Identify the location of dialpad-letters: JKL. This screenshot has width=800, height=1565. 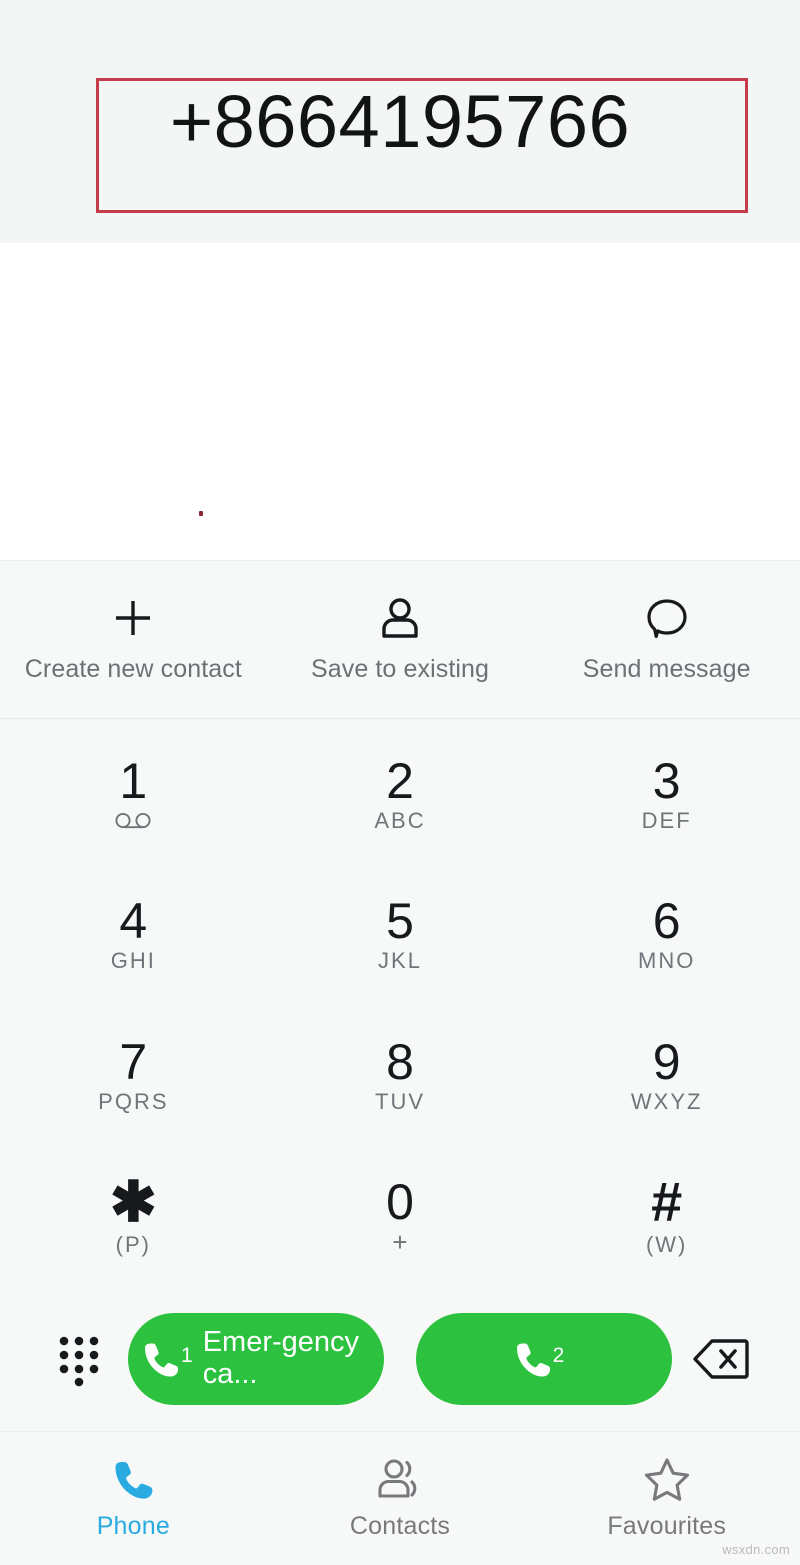
(400, 961).